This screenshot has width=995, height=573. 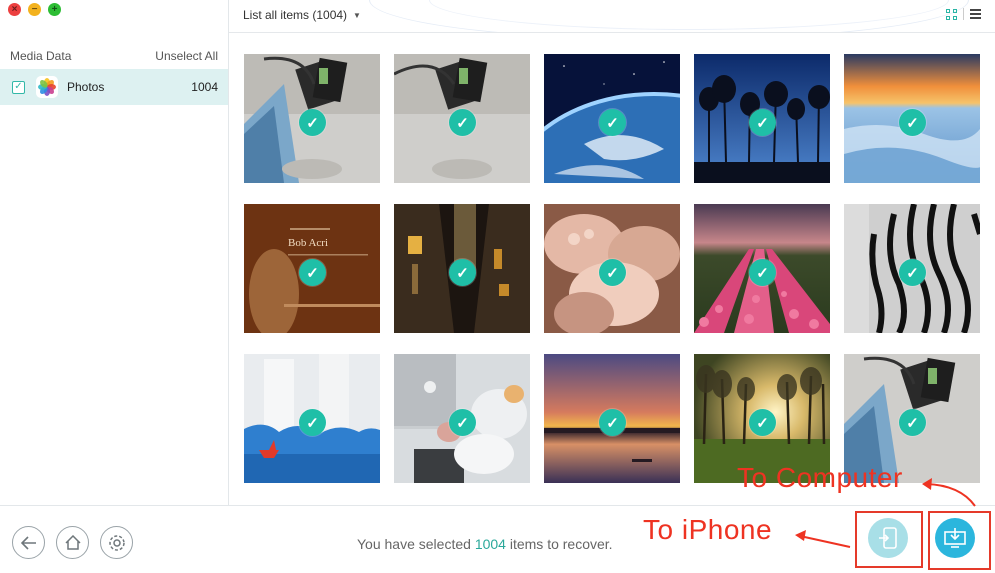 What do you see at coordinates (927, 484) in the screenshot?
I see `arrow-to-computer-head` at bounding box center [927, 484].